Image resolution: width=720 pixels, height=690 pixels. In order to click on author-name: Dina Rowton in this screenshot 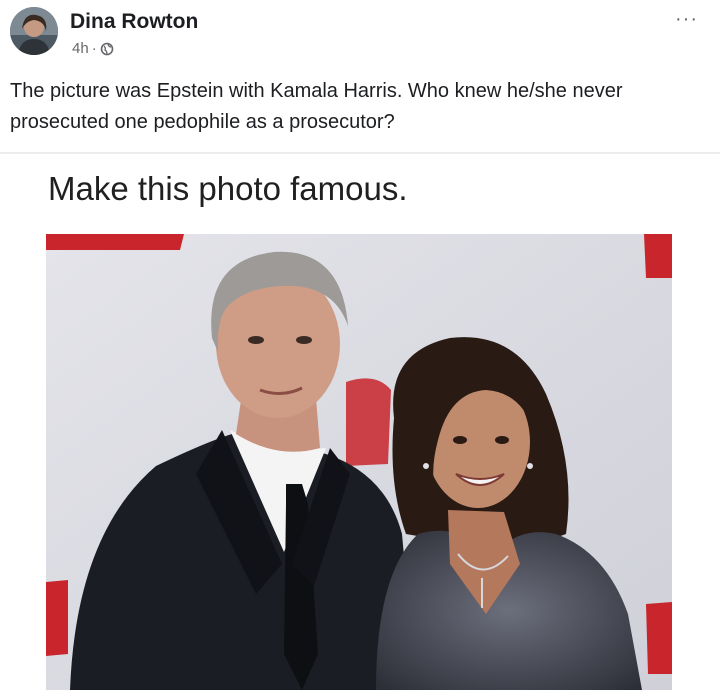, I will do `click(134, 22)`.